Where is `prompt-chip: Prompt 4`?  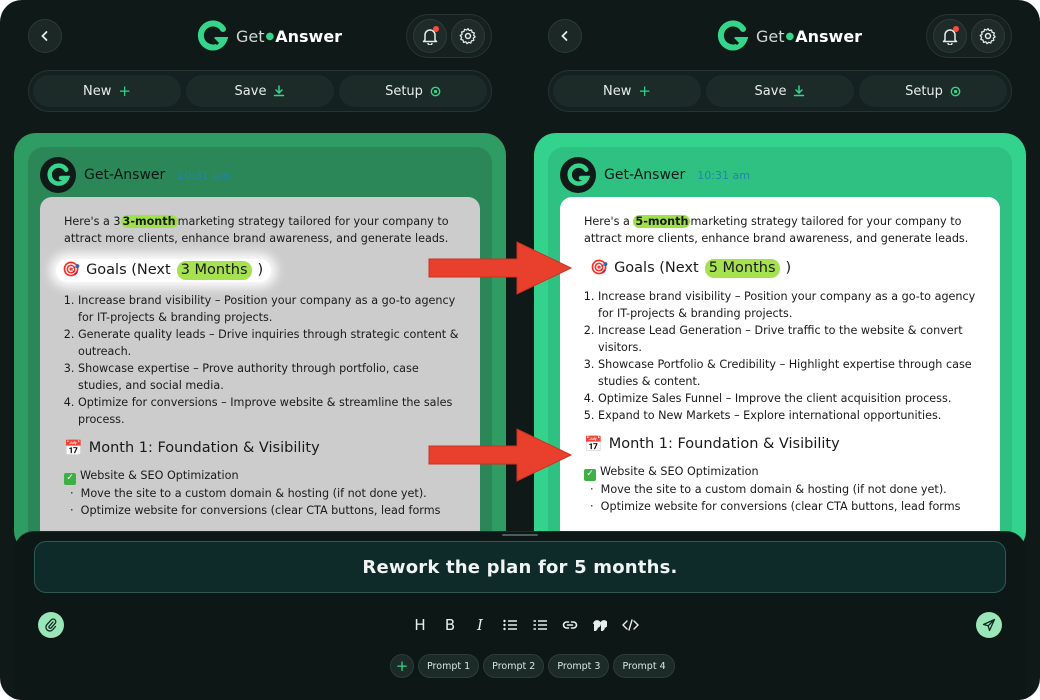 prompt-chip: Prompt 4 is located at coordinates (644, 666).